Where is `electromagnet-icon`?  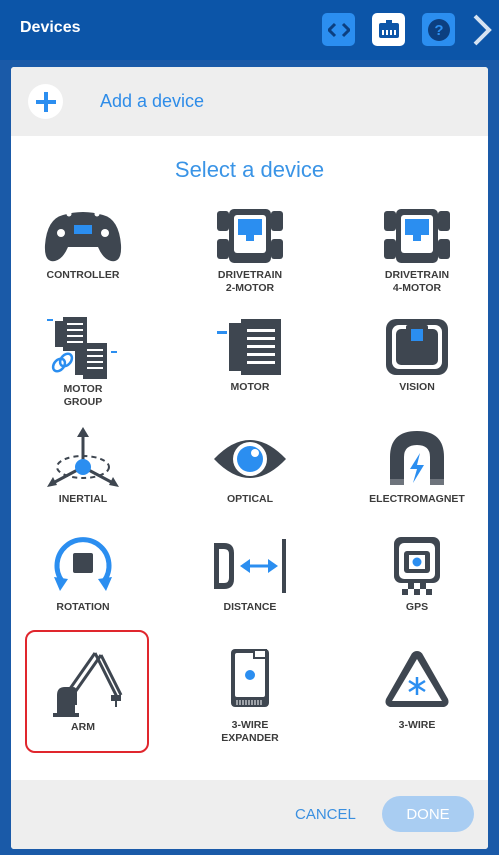 electromagnet-icon is located at coordinates (417, 458).